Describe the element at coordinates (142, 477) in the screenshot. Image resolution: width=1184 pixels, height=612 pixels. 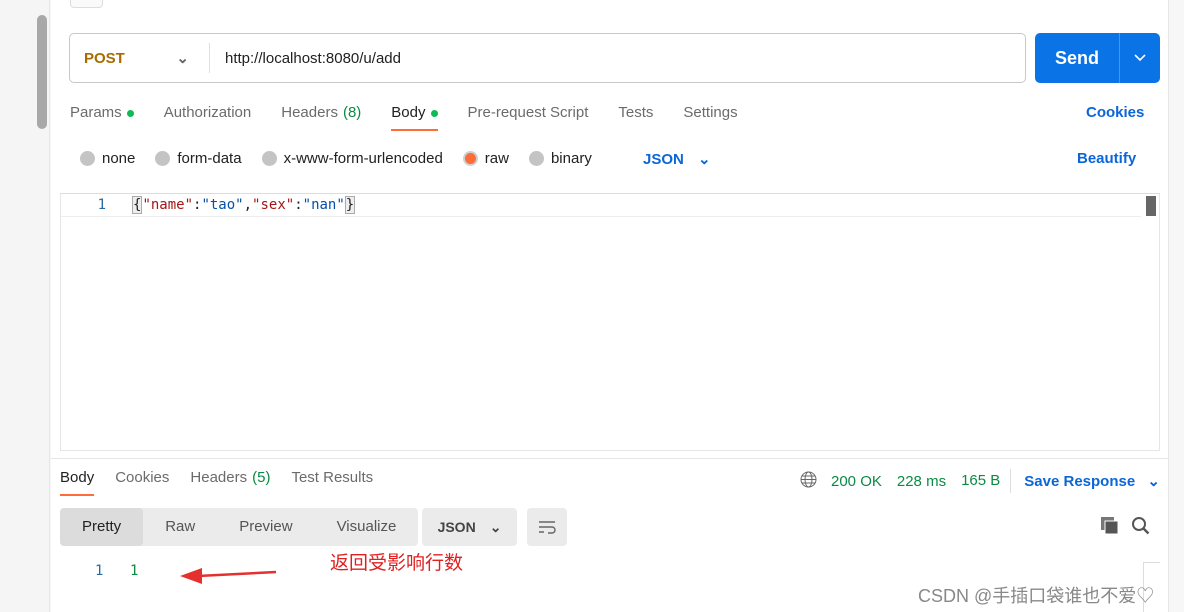
I see `tab-label: Cookies` at that location.